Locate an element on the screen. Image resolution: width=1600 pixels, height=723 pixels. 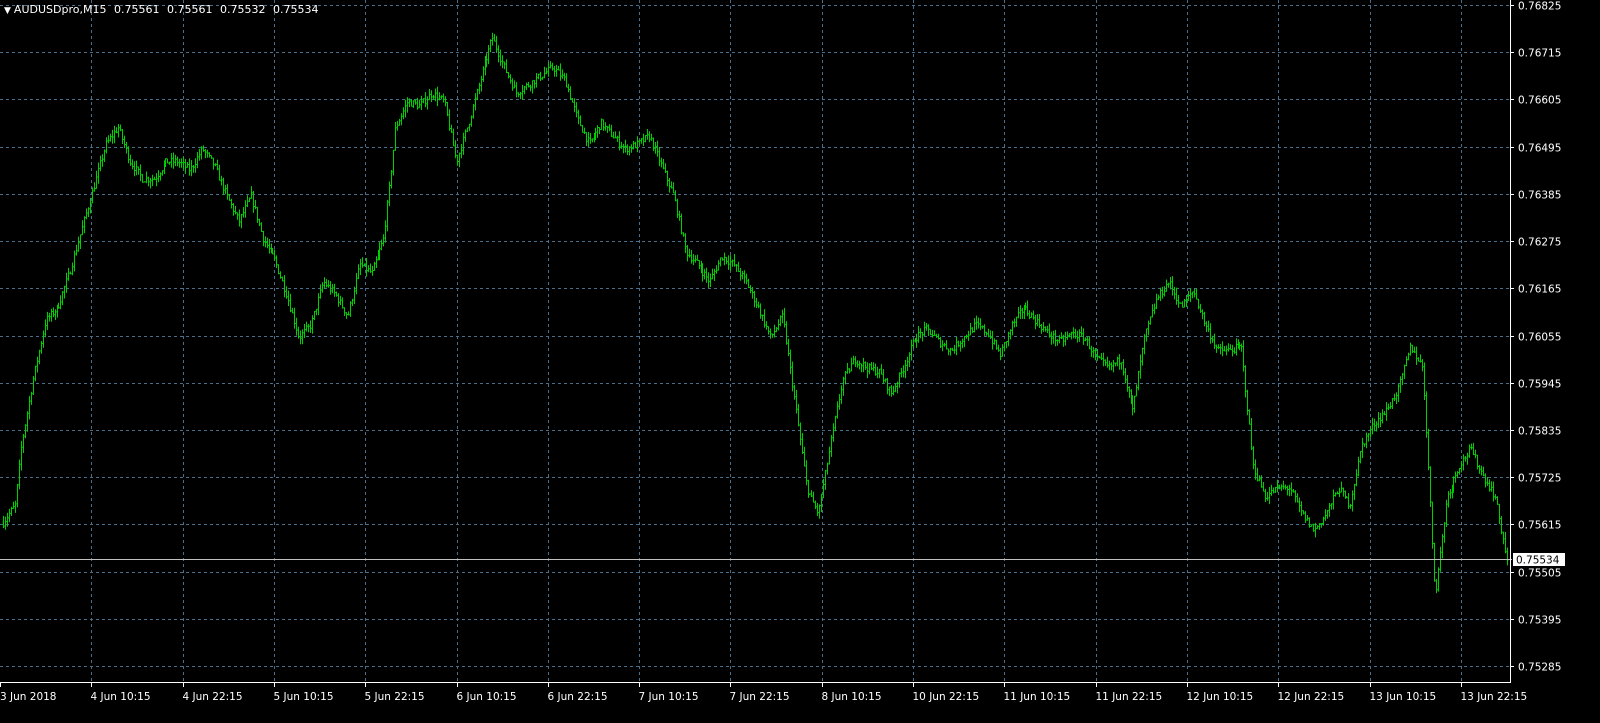
time-tick-label: 11 Jun 22:15 is located at coordinates (1129, 697).